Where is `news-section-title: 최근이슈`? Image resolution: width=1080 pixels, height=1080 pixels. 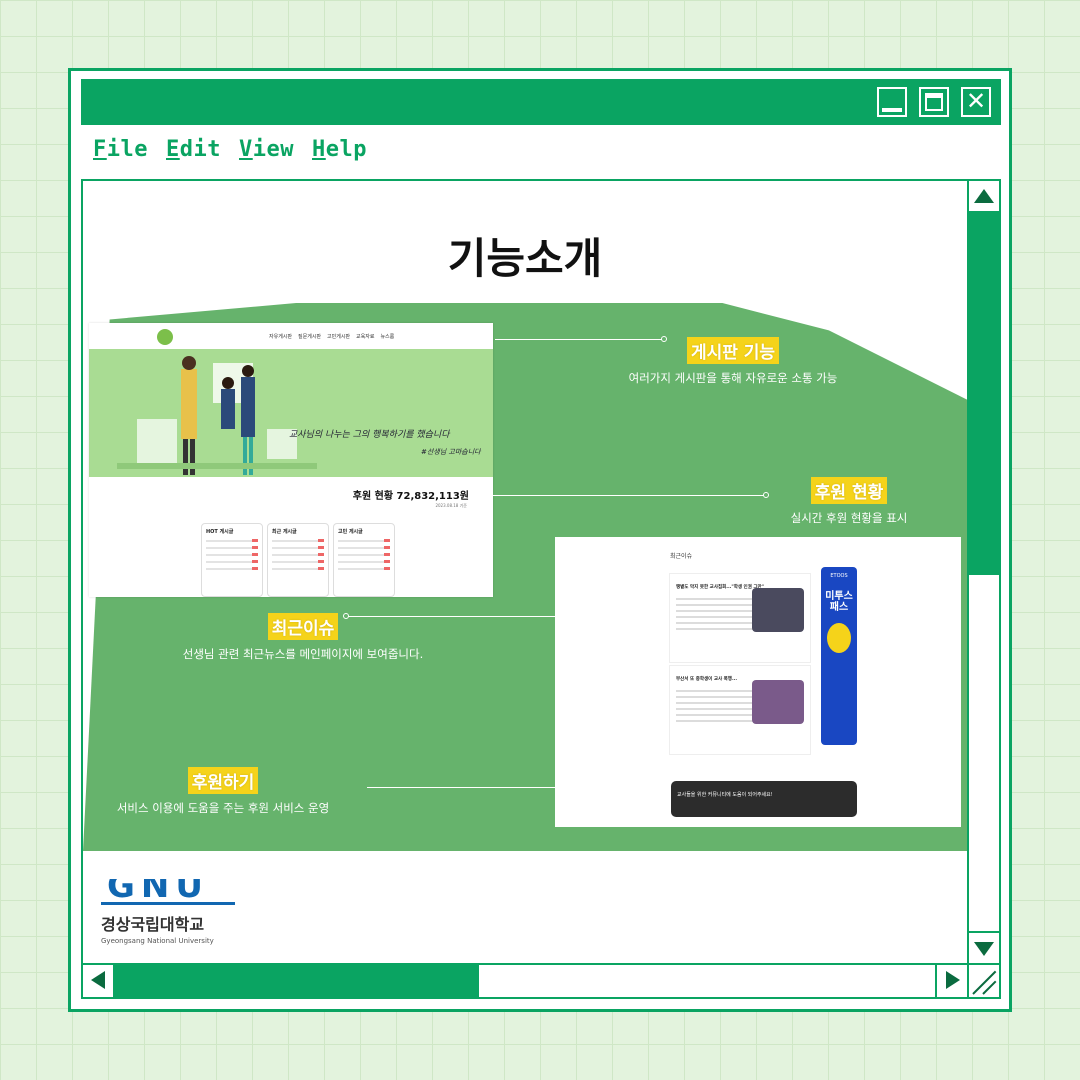
news-section-title: 최근이슈 is located at coordinates (681, 556).